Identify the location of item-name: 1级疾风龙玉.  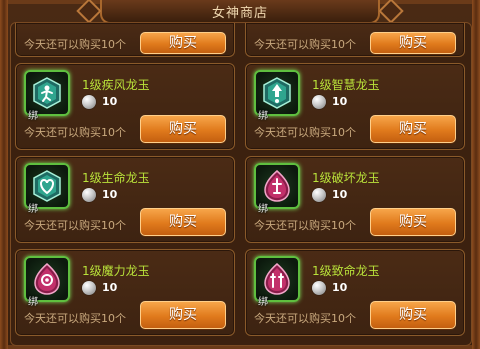
(116, 85).